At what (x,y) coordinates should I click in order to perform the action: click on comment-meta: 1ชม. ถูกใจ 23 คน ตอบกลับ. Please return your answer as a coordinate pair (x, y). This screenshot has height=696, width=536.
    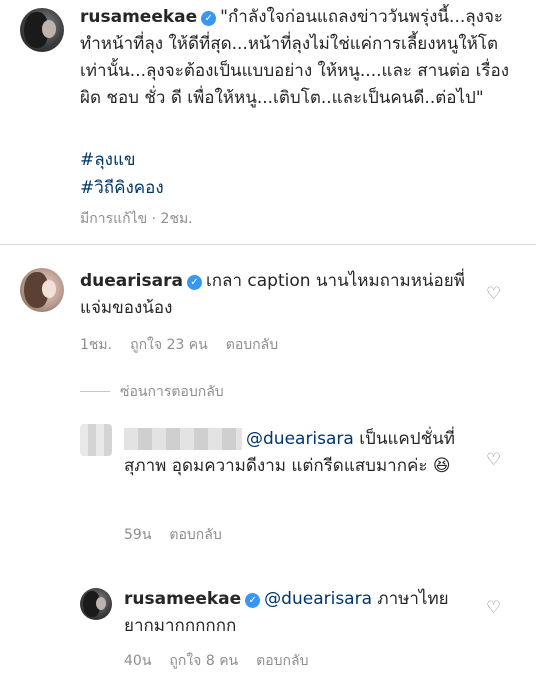
    Looking at the image, I should click on (188, 345).